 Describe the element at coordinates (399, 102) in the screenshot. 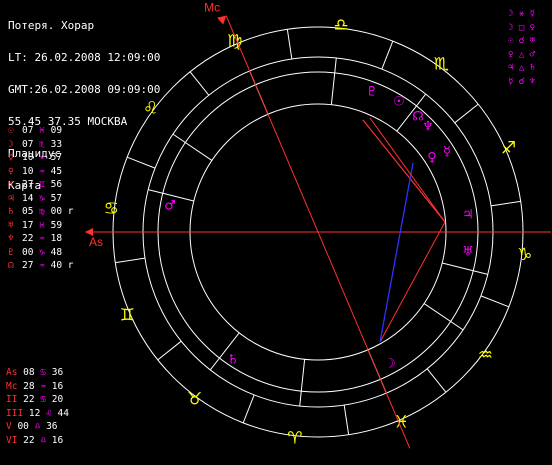

I see `sun-icon: ☉` at that location.